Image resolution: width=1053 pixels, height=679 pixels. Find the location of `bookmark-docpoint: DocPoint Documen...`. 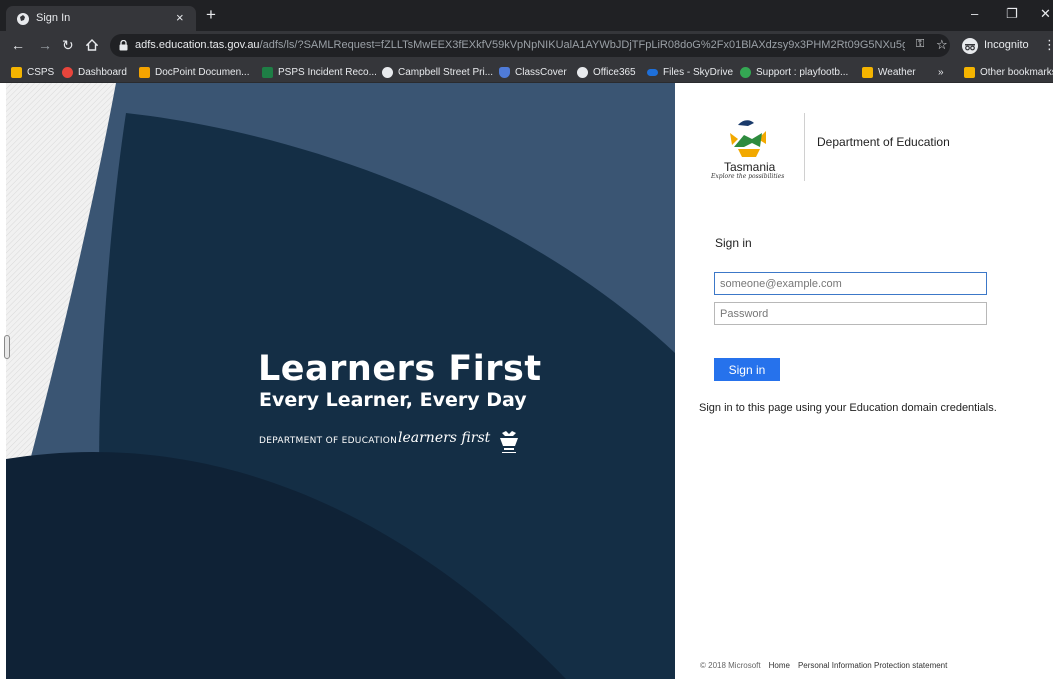

bookmark-docpoint: DocPoint Documen... is located at coordinates (194, 72).